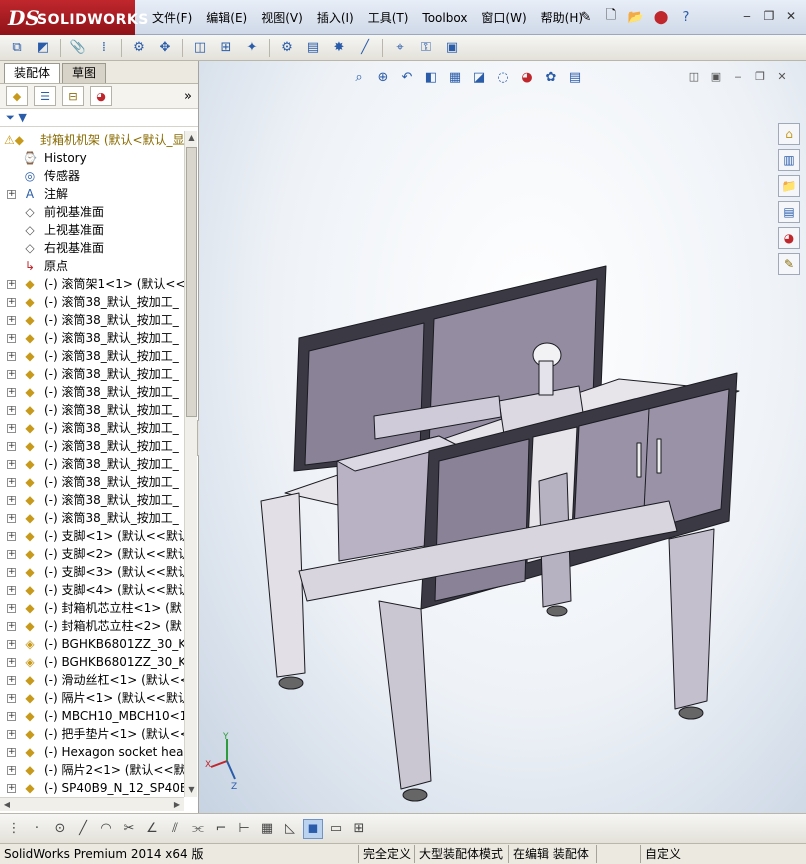 The height and width of the screenshot is (864, 806). I want to click on viewport-close-icon: ✕, so click(782, 77).